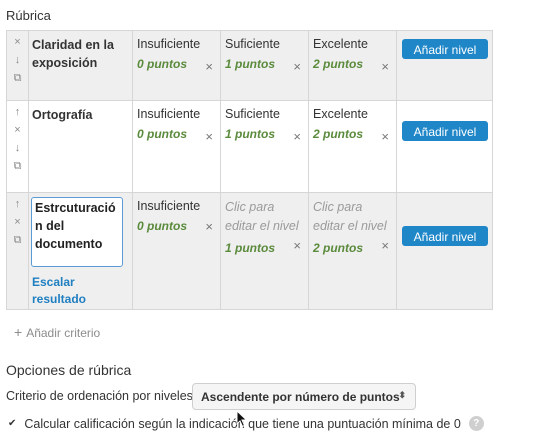  I want to click on criterion-description: Claridad en la exposición, so click(80, 65).